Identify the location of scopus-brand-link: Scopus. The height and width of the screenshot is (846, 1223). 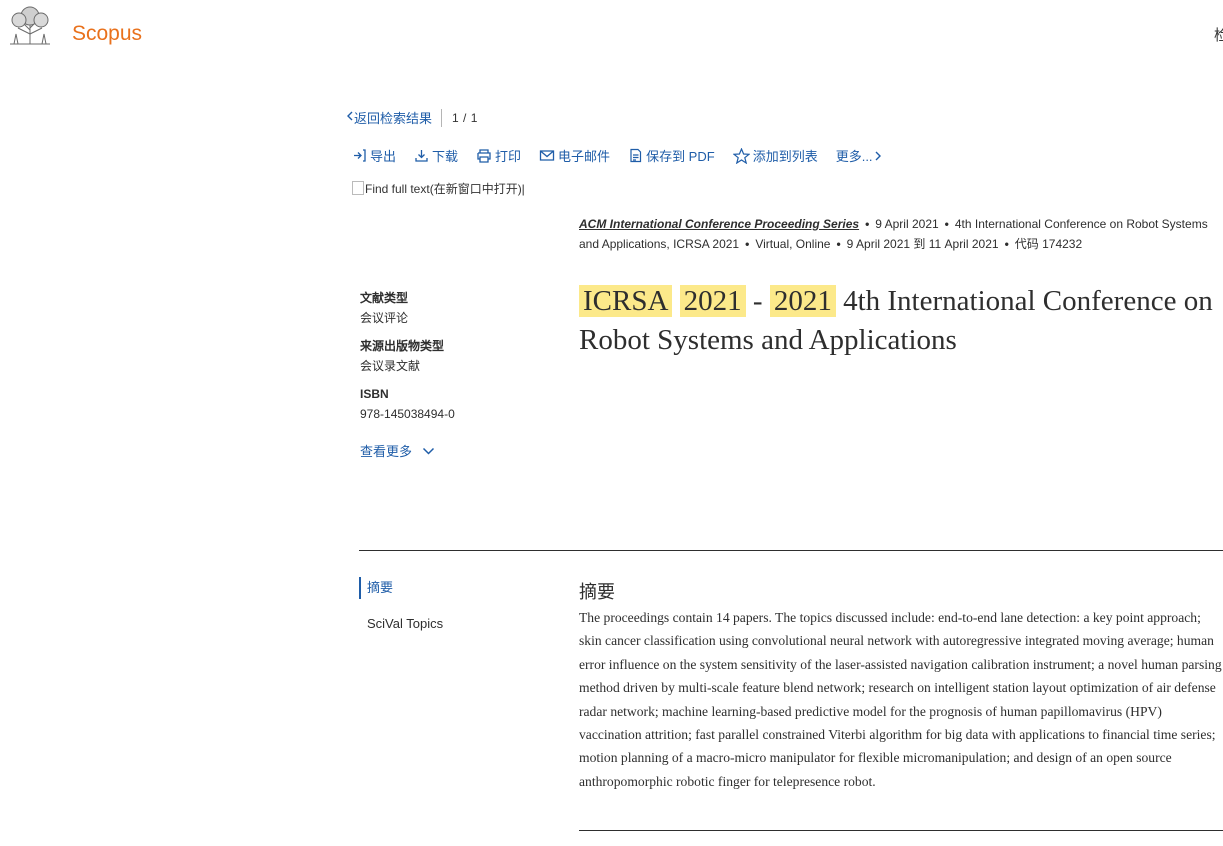
(107, 34).